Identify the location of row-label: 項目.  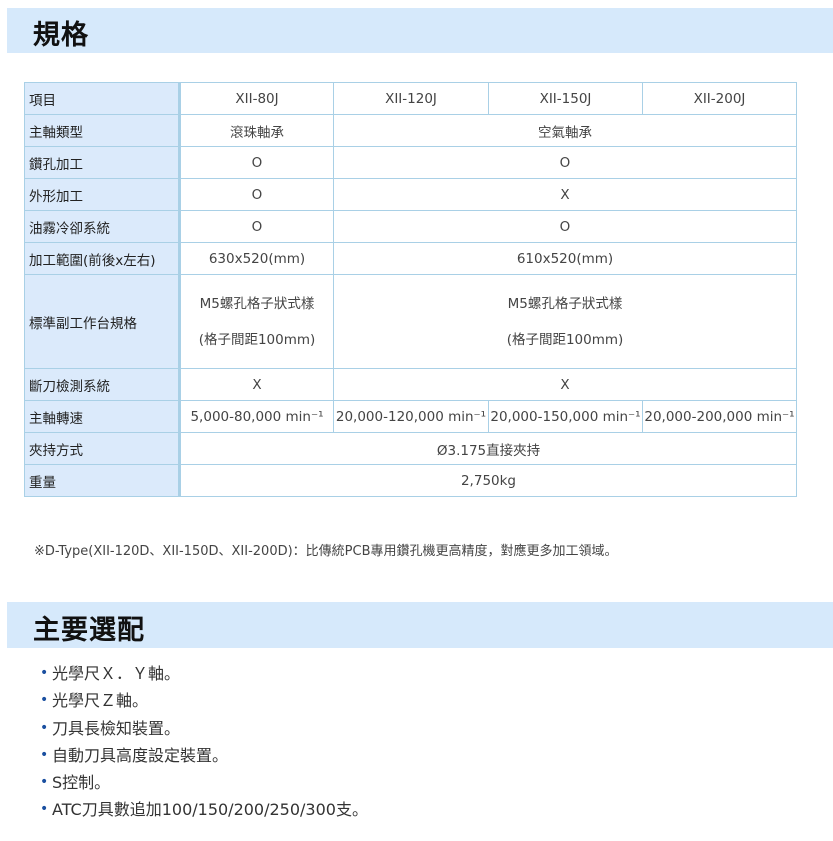
(102, 98).